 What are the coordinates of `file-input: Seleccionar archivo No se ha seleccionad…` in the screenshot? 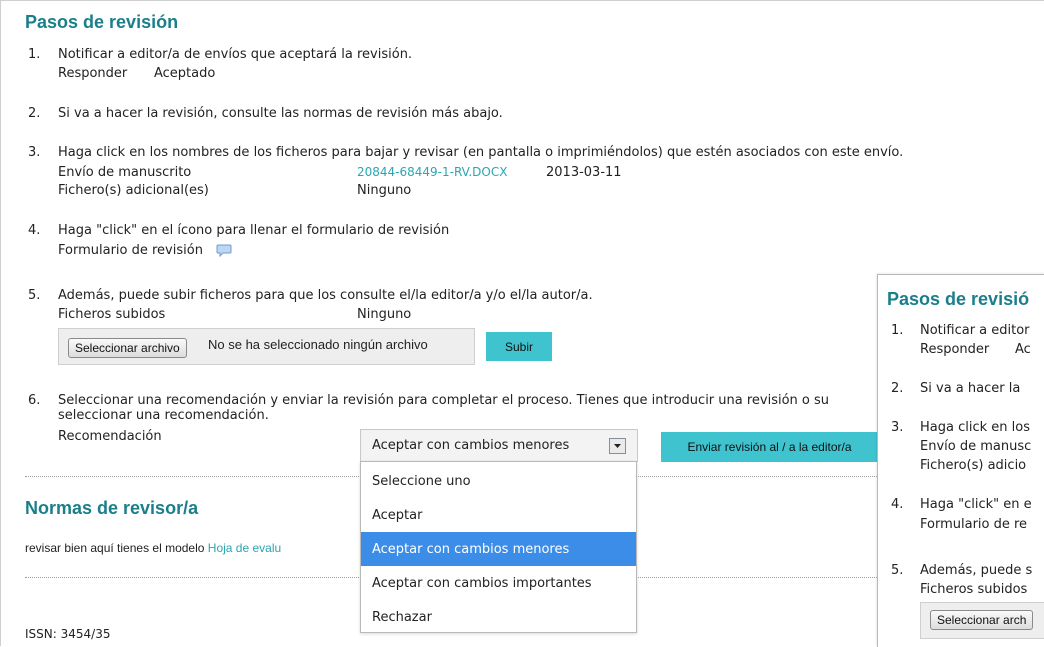 It's located at (266, 346).